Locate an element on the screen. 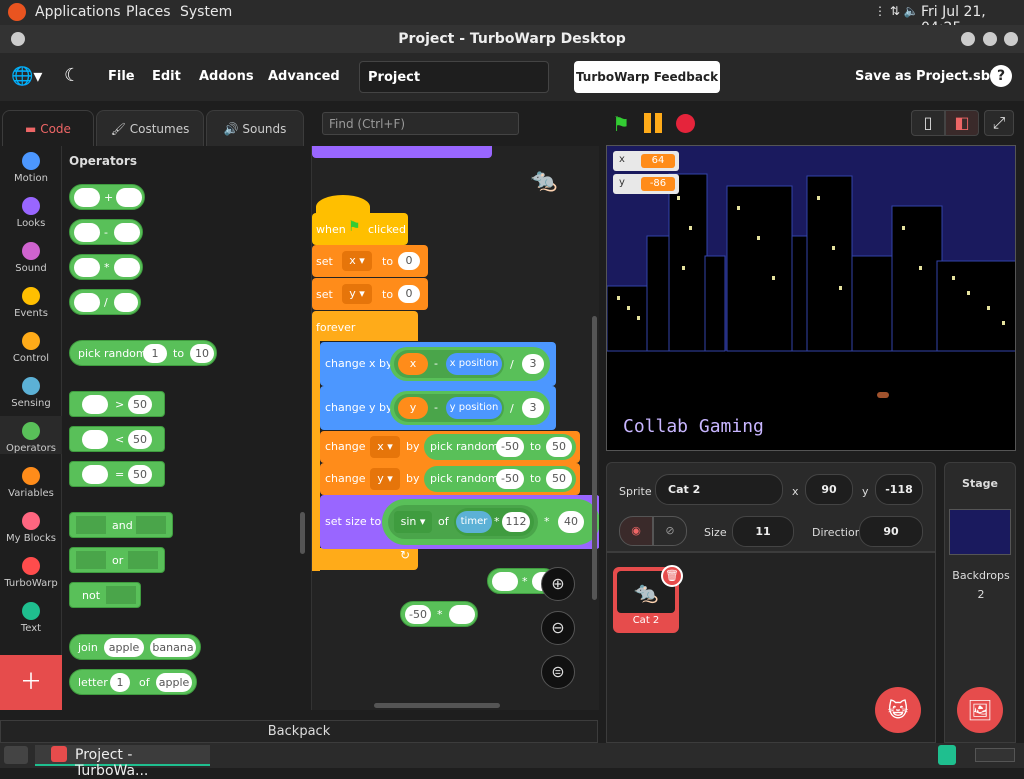 Image resolution: width=1024 pixels, height=779 pixels. greater-than-block: >50 is located at coordinates (117, 404).